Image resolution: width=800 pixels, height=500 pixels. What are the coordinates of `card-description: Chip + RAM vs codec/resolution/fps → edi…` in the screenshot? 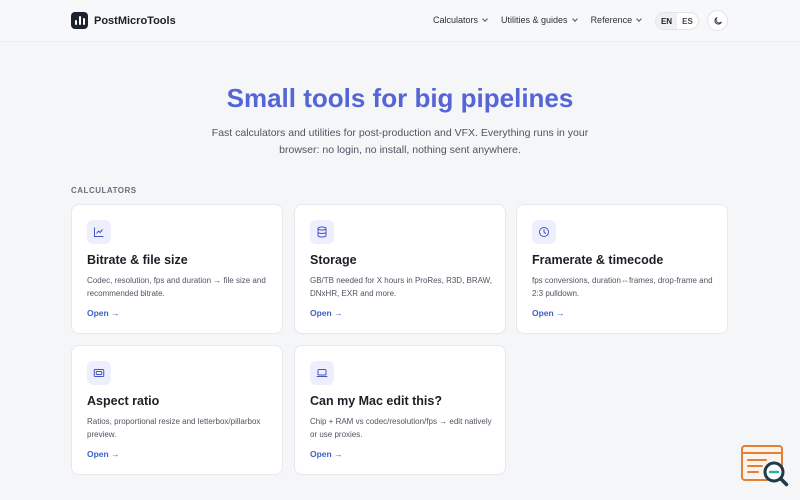 It's located at (401, 428).